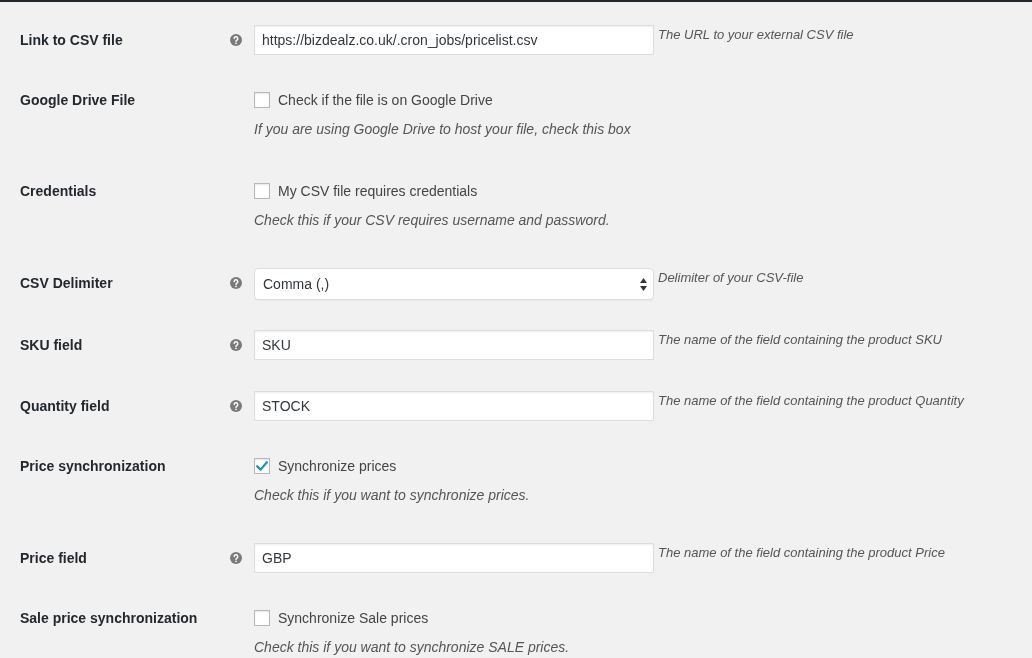 The image size is (1032, 658). I want to click on field-description: Check this if your CSV requires username and password., so click(432, 220).